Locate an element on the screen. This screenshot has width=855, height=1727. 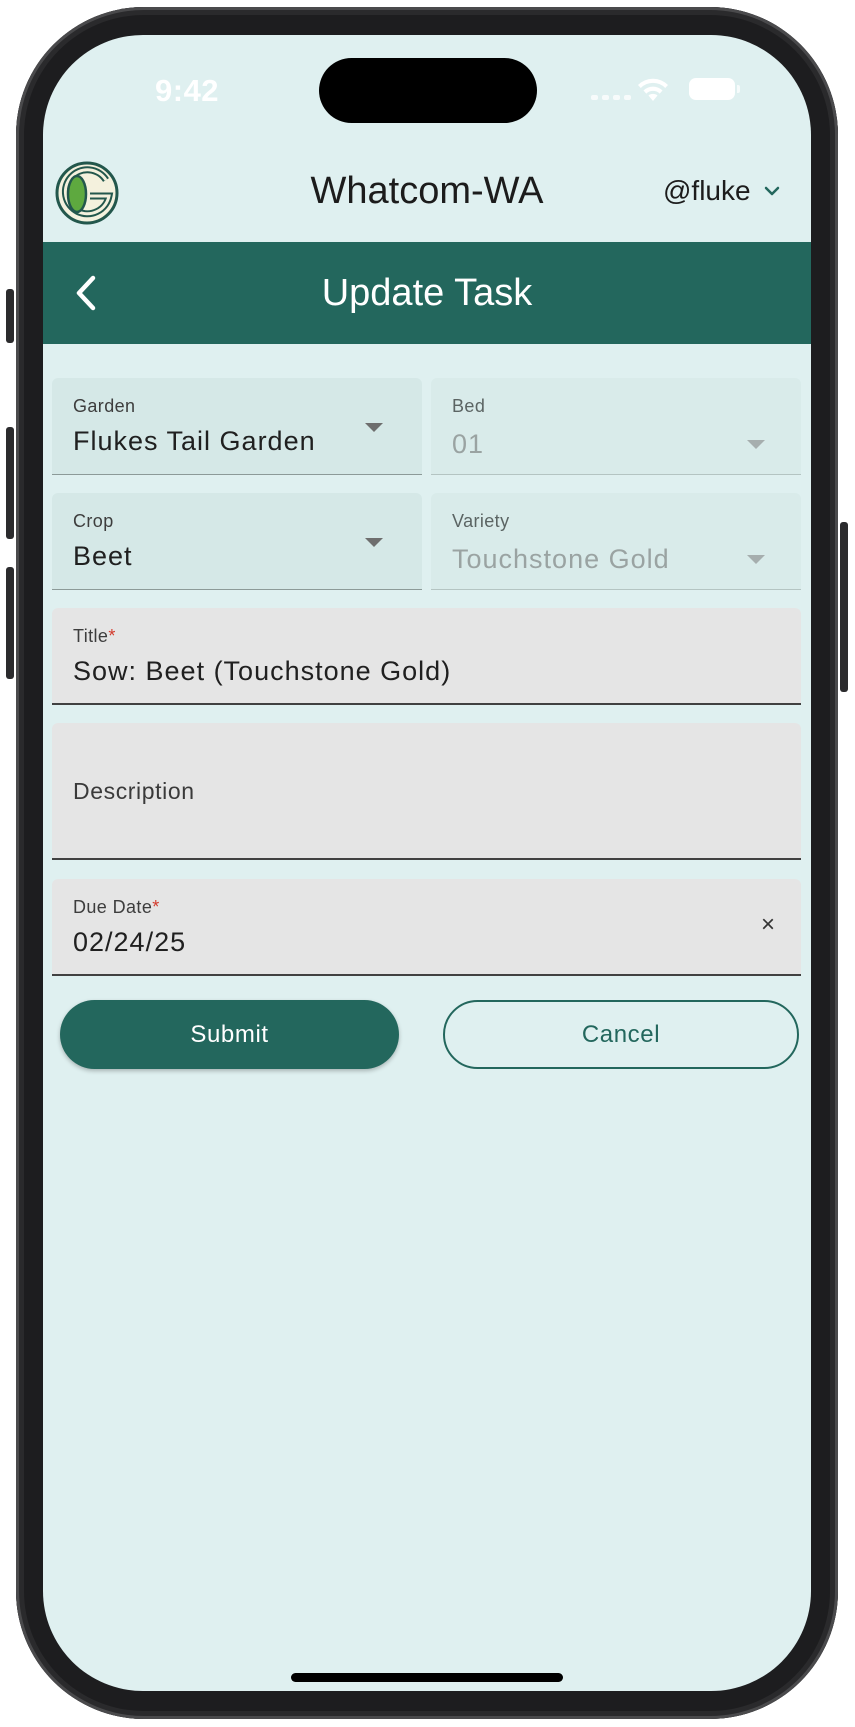
username: @fluke is located at coordinates (707, 190).